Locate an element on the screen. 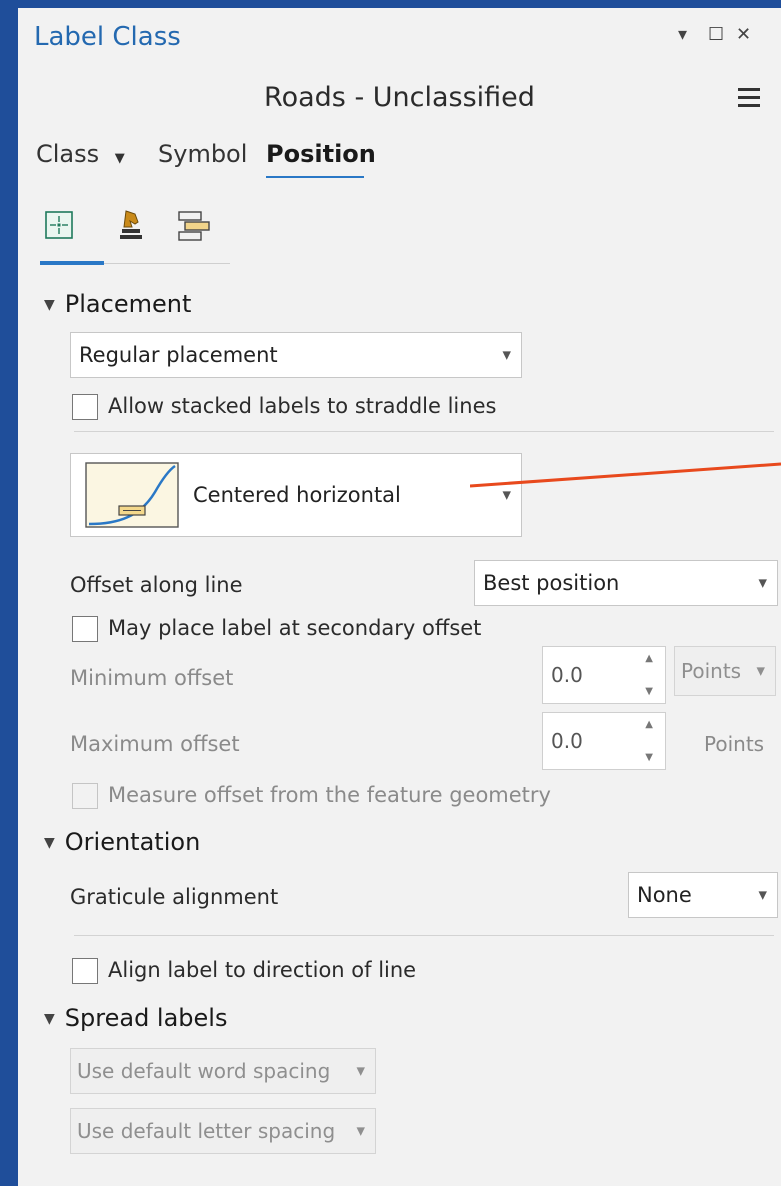 The width and height of the screenshot is (781, 1186). straddle-checkbox is located at coordinates (85, 407).